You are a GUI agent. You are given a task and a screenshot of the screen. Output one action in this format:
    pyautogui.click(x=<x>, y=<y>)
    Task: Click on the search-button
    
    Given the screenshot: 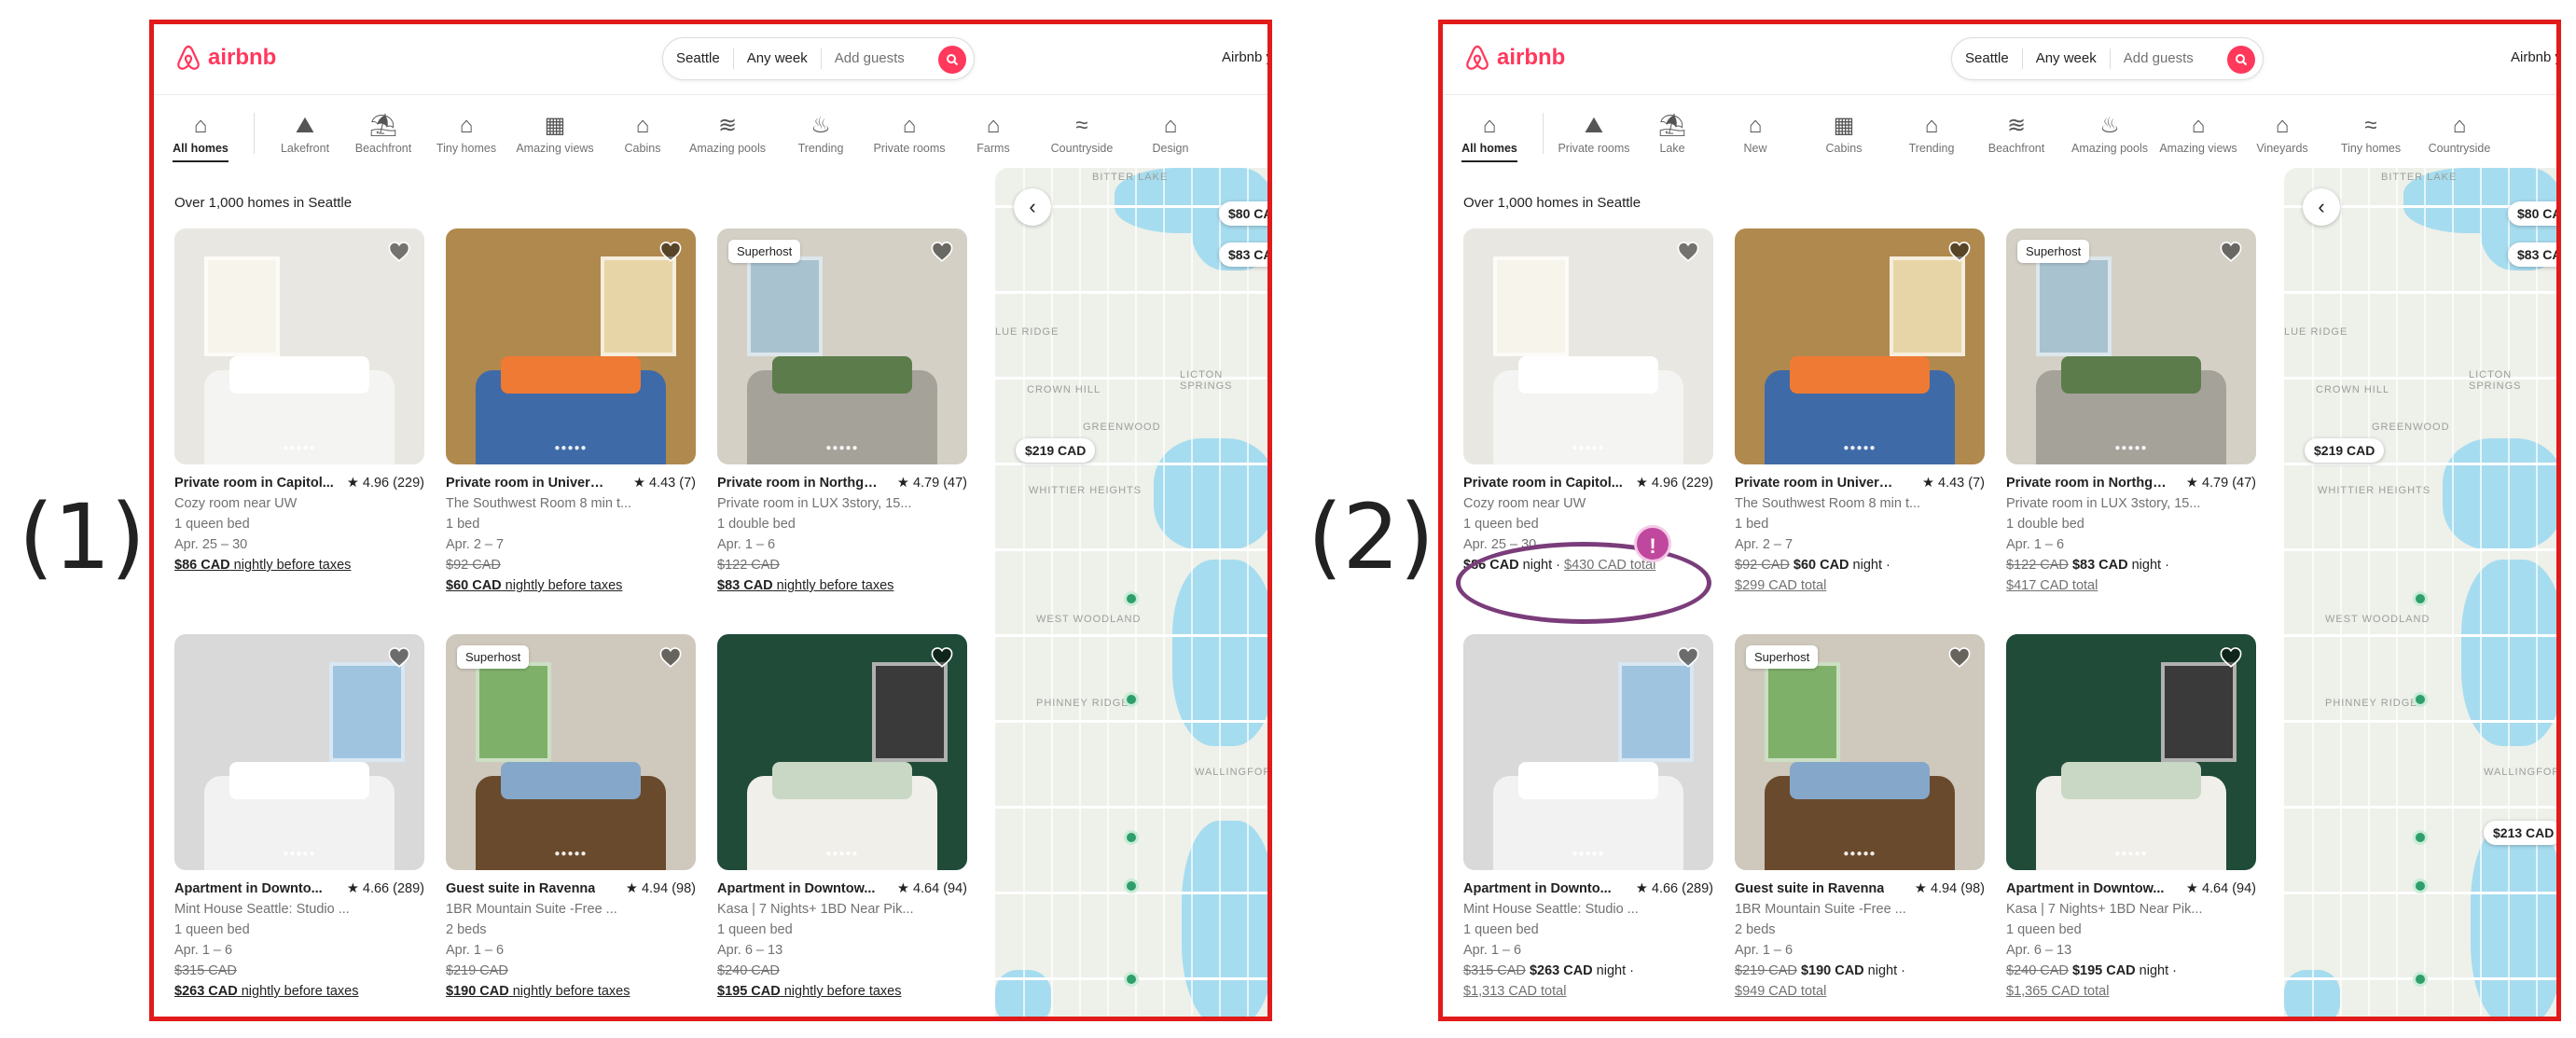 What is the action you would take?
    pyautogui.click(x=952, y=60)
    